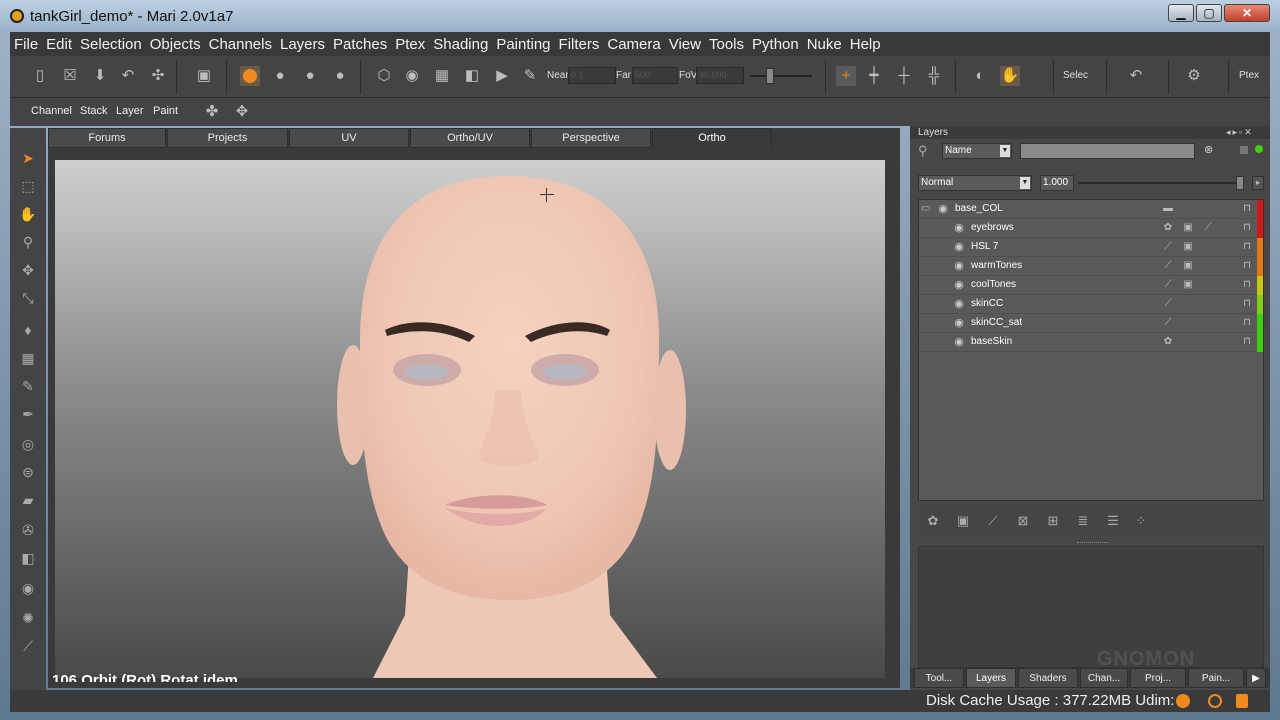 The image size is (1280, 720). I want to click on paint-tab: Paint, so click(165, 111).